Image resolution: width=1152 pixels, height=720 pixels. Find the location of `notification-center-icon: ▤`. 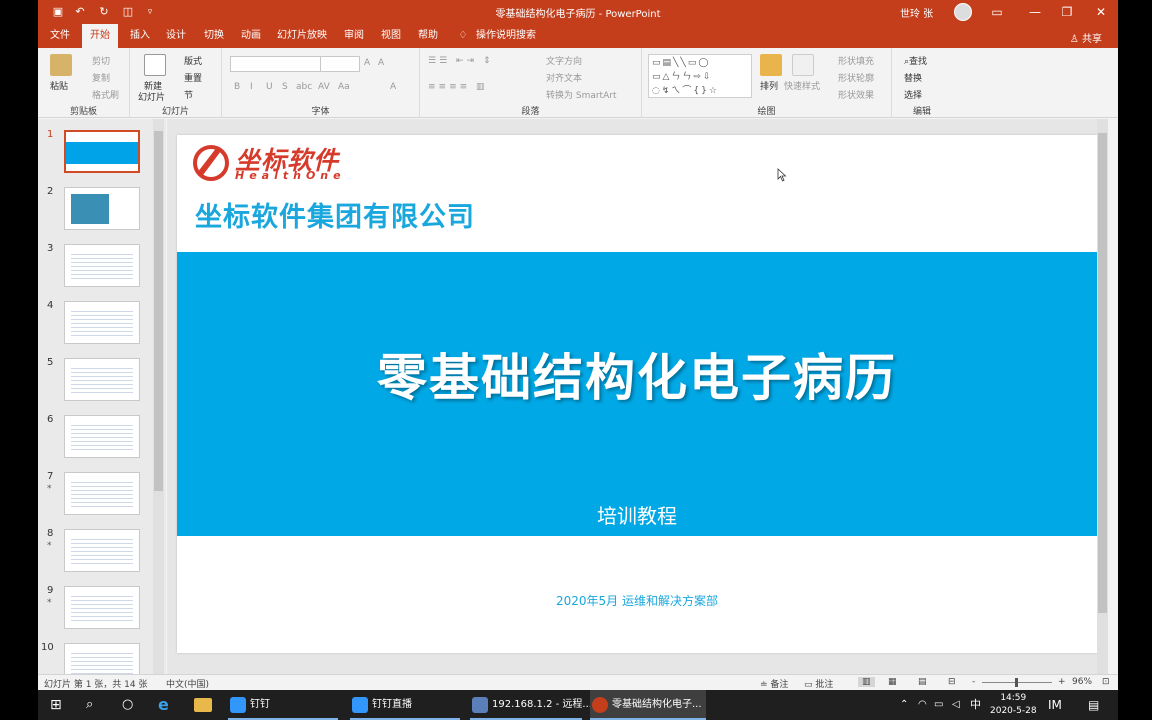

notification-center-icon: ▤ is located at coordinates (1093, 705).